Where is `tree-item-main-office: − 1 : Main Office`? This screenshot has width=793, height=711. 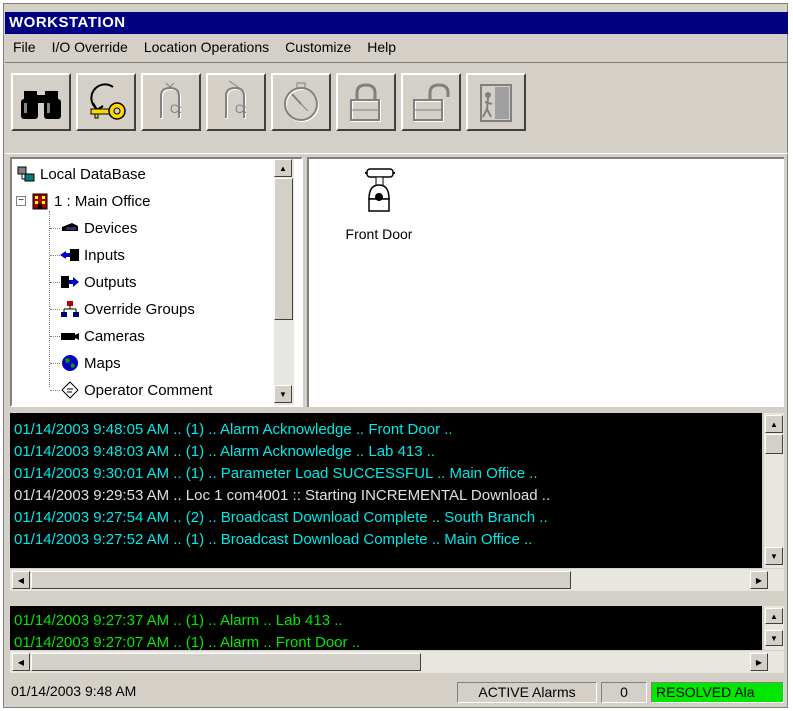
tree-item-main-office: − 1 : Main Office is located at coordinates (83, 201).